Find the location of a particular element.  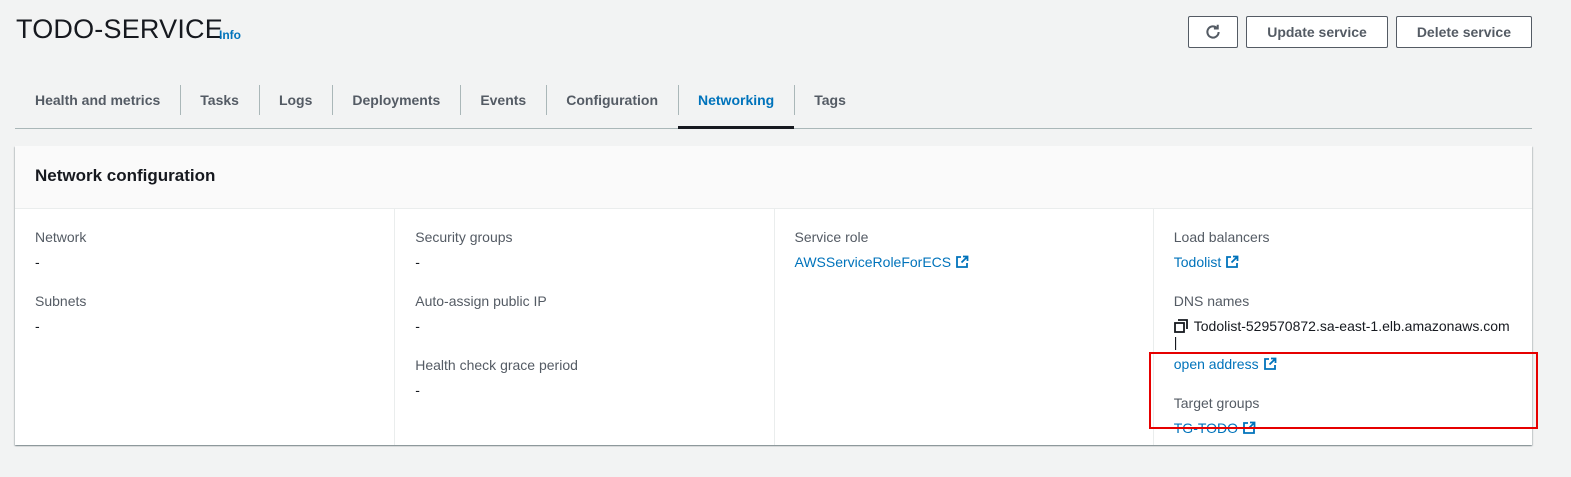

refresh-icon is located at coordinates (1213, 31).